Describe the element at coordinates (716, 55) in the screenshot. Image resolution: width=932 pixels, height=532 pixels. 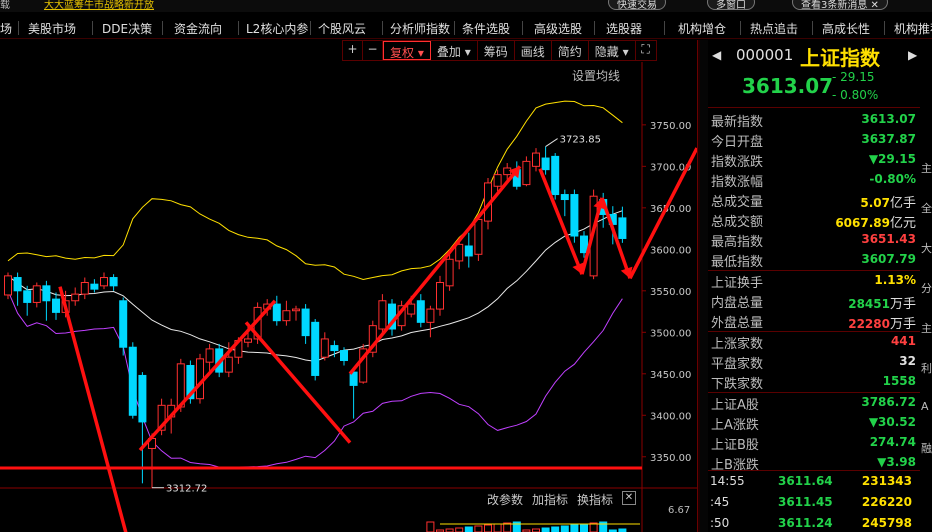
I see `prev-arrow-icon: ◀` at that location.